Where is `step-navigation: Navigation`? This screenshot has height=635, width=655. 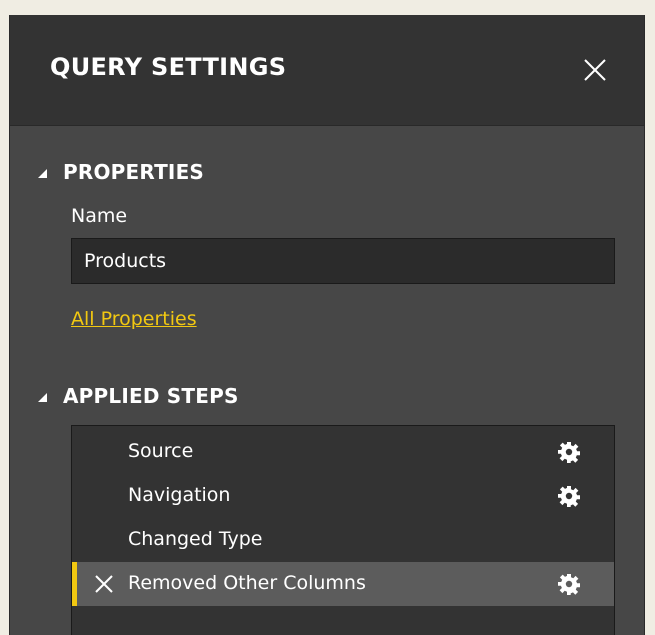
step-navigation: Navigation is located at coordinates (343, 496).